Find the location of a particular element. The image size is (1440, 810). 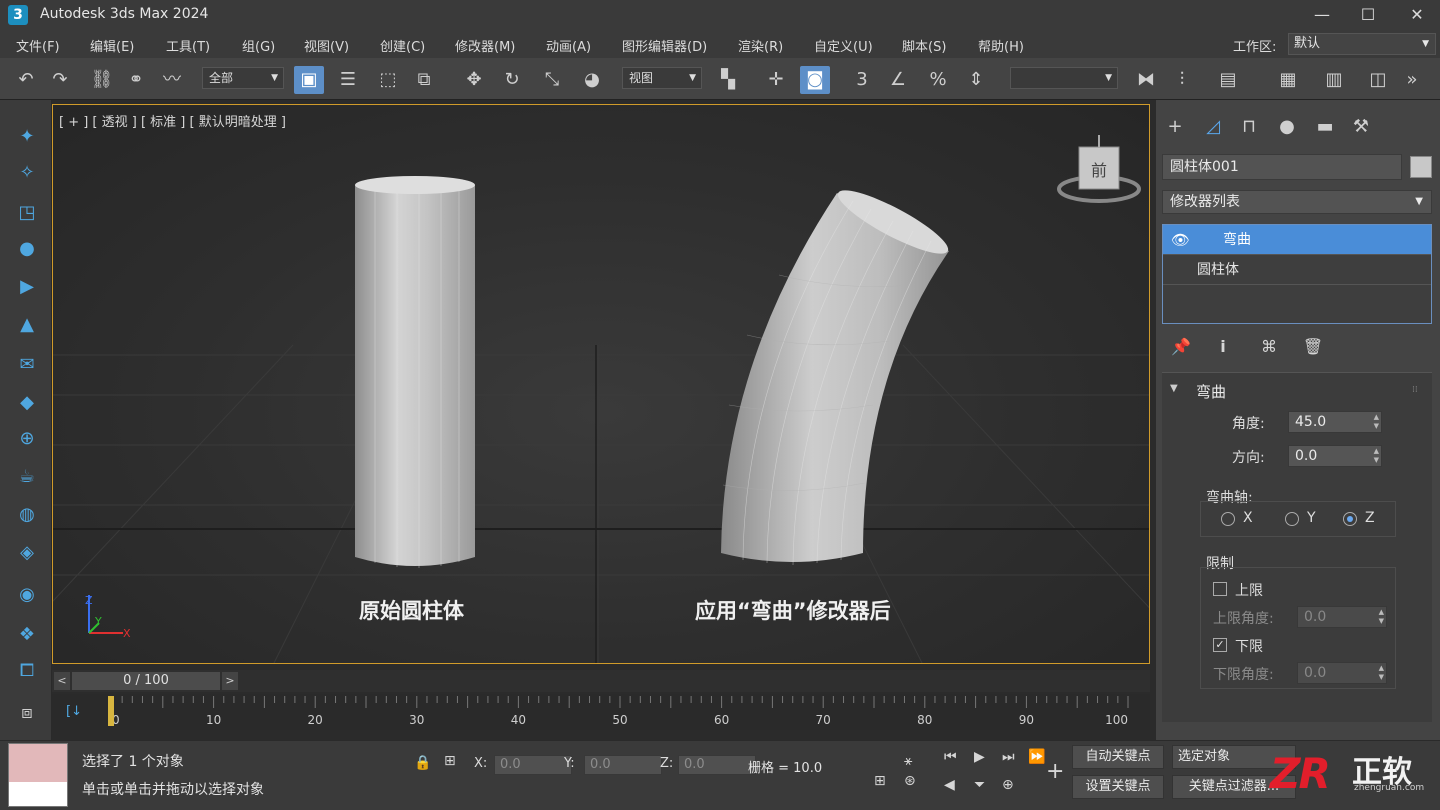

group-icon: ❖ is located at coordinates (27, 635).